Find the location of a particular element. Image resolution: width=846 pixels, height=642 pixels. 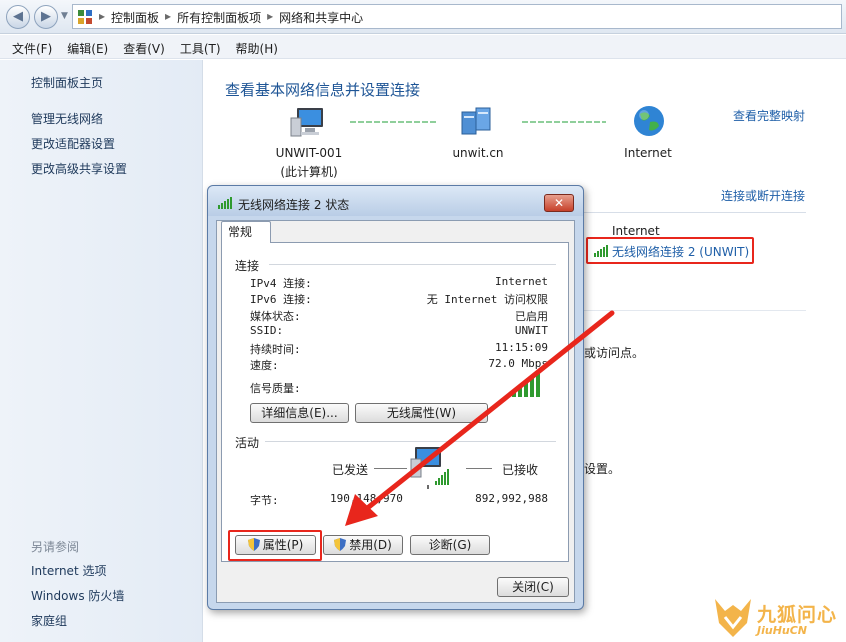

sidebar-adapter-settings-link: 更改适配器设置 is located at coordinates (73, 143).